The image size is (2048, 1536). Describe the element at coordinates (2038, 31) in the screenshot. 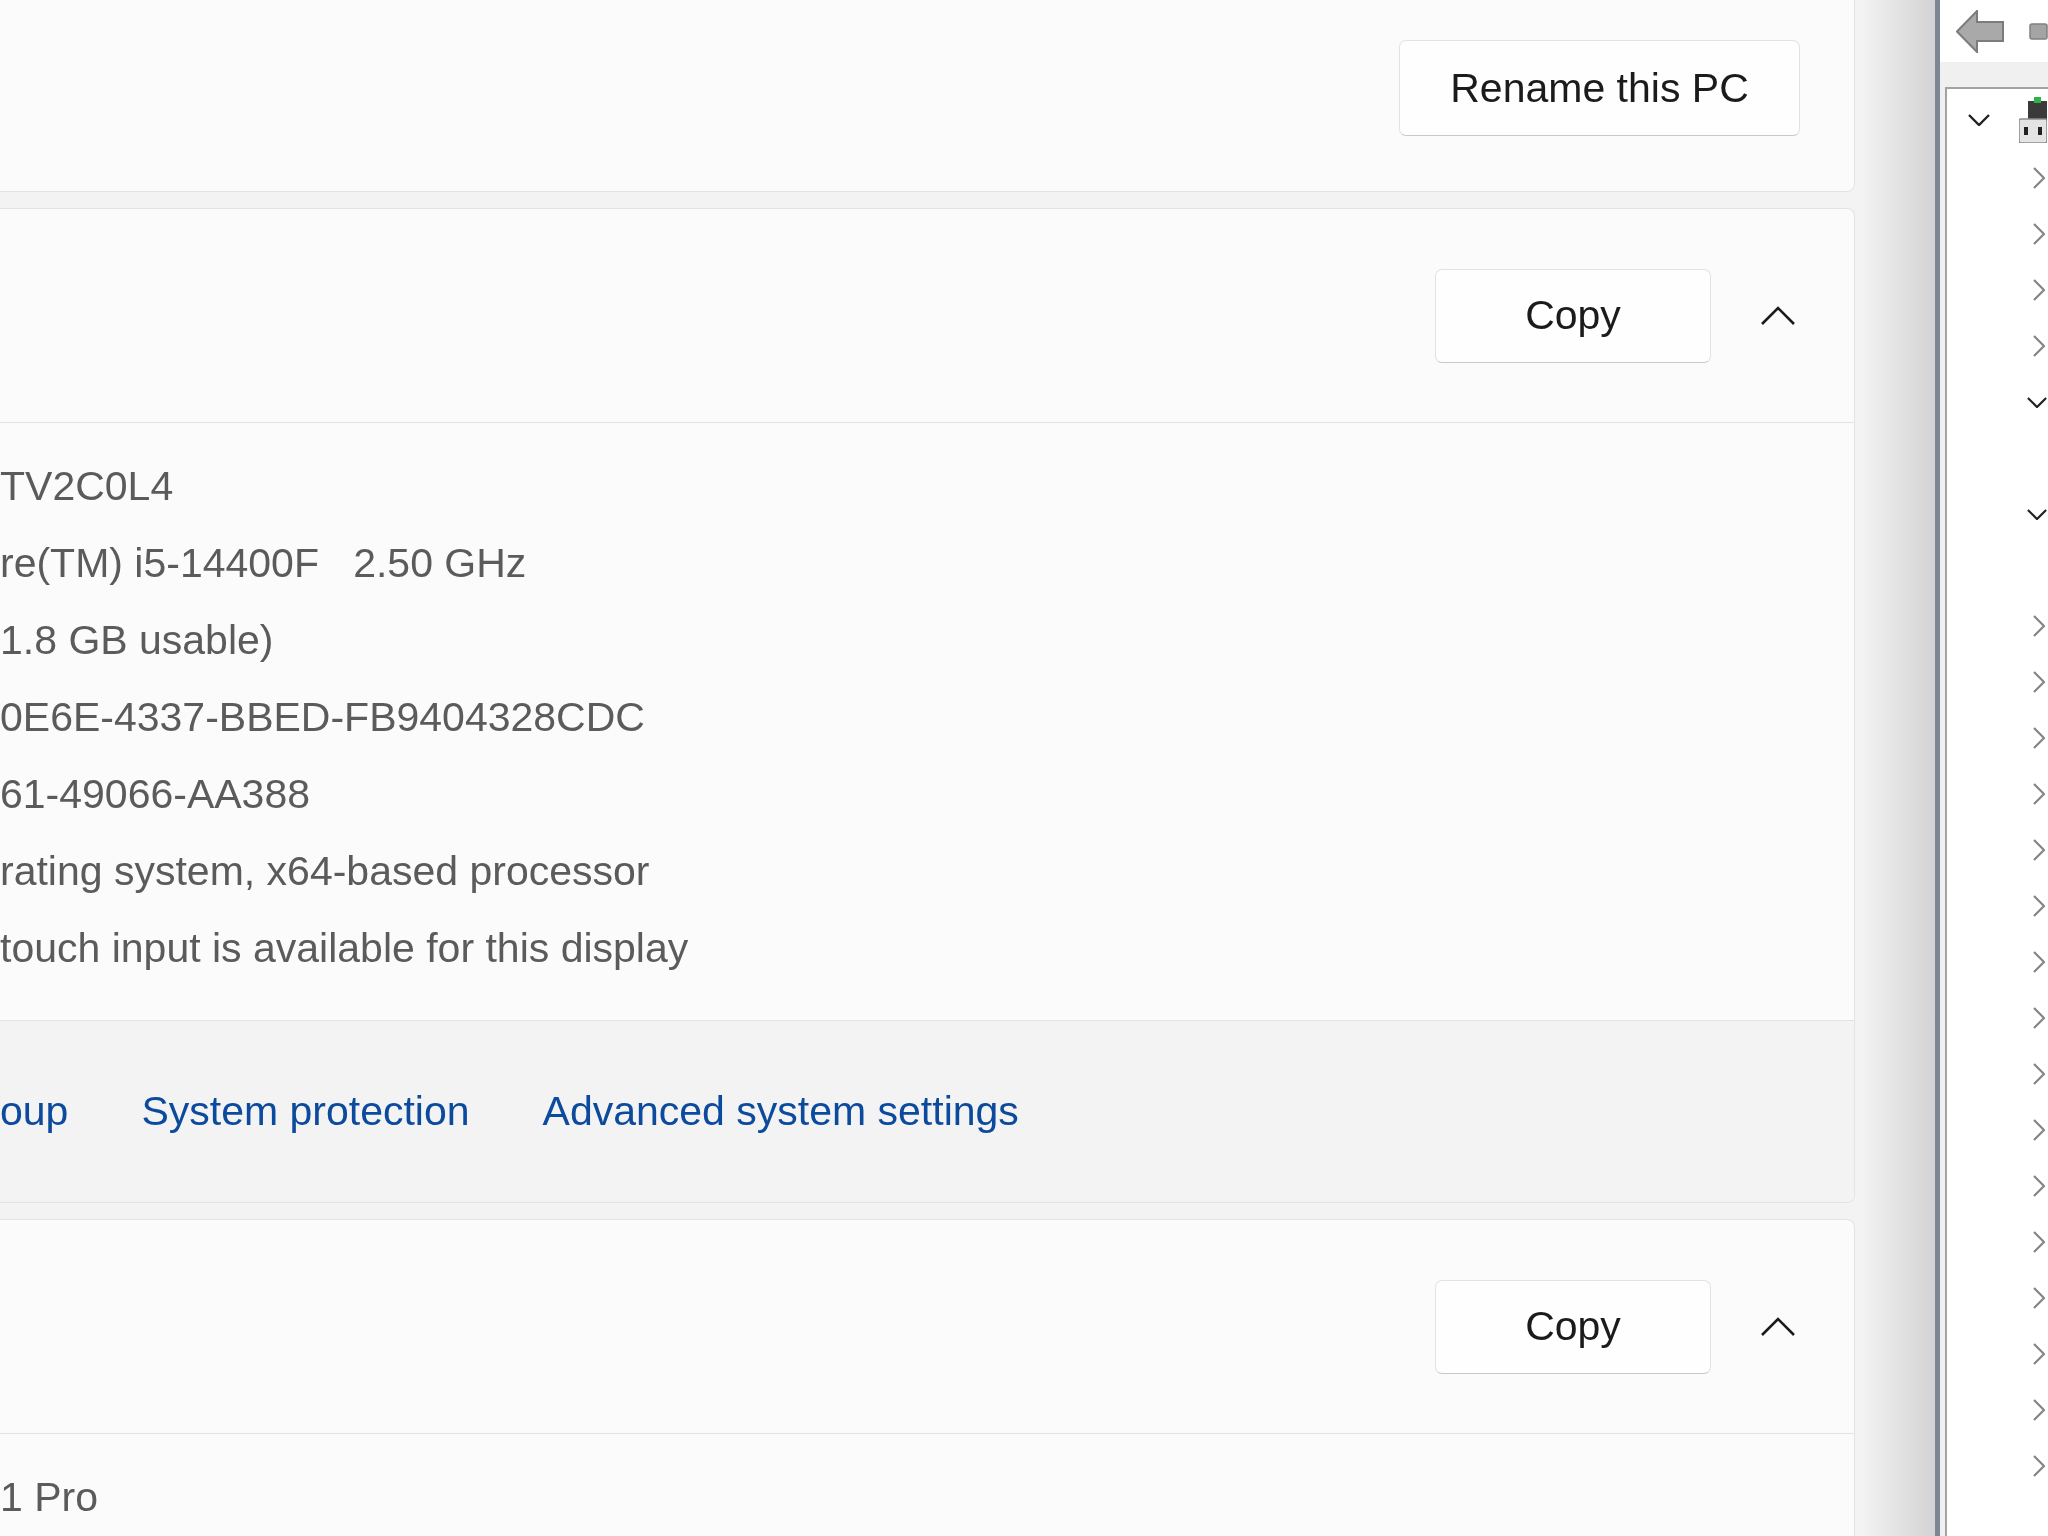

I see `panel-icon` at that location.